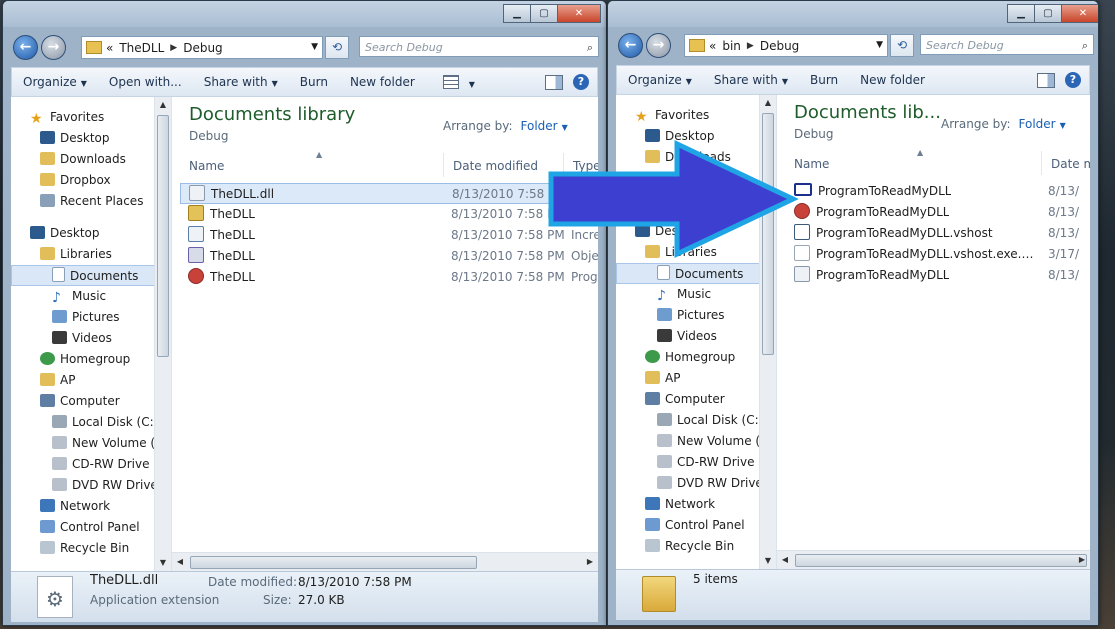 This screenshot has width=1115, height=629. I want to click on scroll-down-icon: ▼, so click(163, 563).